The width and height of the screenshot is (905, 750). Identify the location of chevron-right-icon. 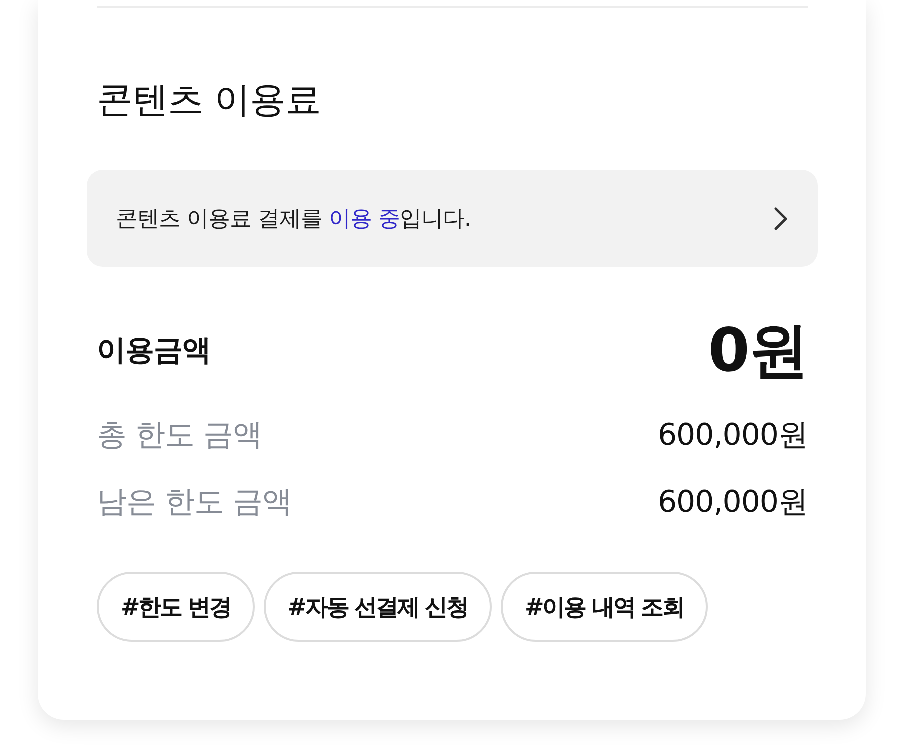
(781, 218).